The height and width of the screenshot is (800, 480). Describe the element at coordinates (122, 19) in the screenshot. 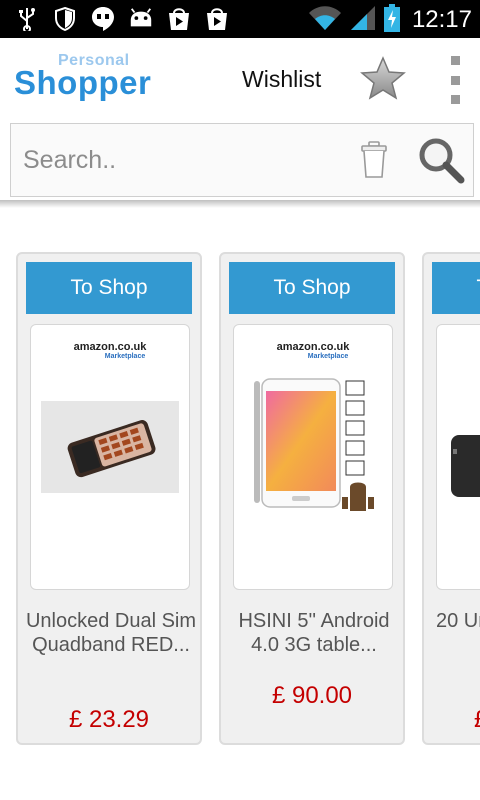

I see `notification-icons` at that location.